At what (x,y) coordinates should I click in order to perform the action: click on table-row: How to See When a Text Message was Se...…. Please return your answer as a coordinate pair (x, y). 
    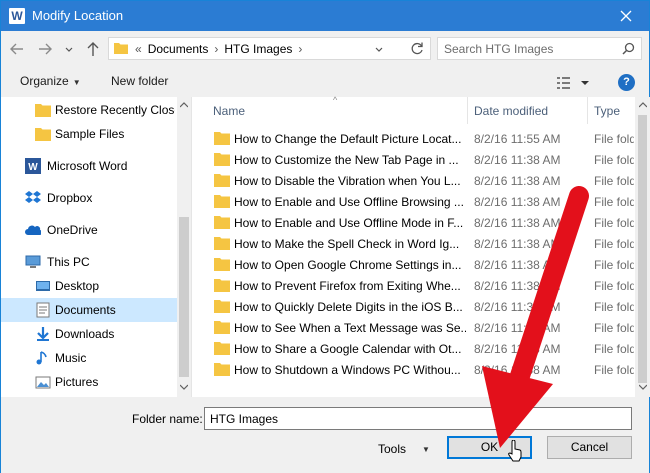
    Looking at the image, I should click on (413, 327).